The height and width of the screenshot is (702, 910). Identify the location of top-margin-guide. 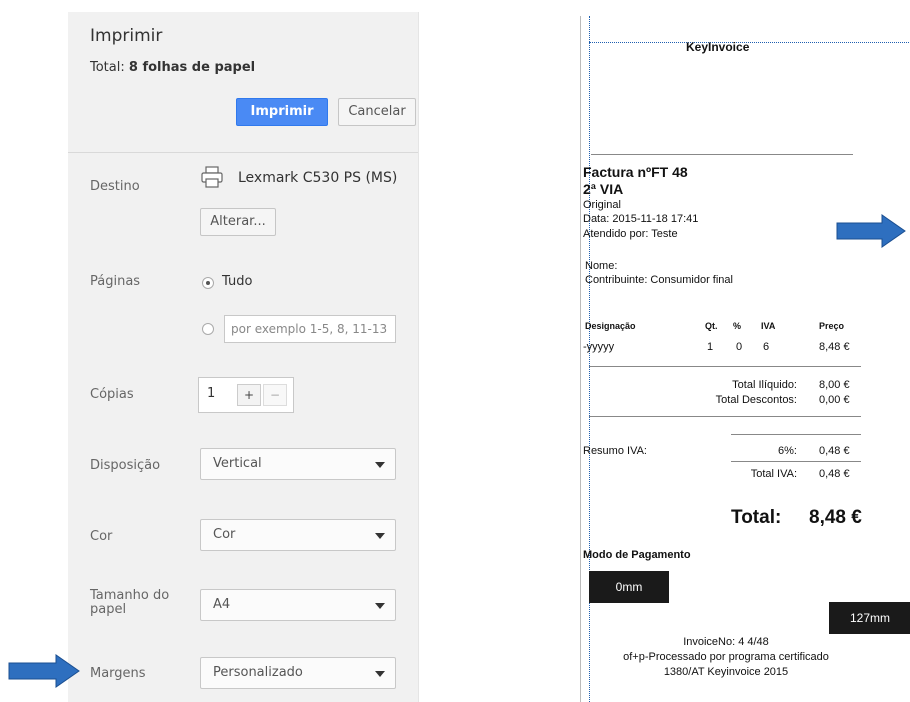
(749, 42).